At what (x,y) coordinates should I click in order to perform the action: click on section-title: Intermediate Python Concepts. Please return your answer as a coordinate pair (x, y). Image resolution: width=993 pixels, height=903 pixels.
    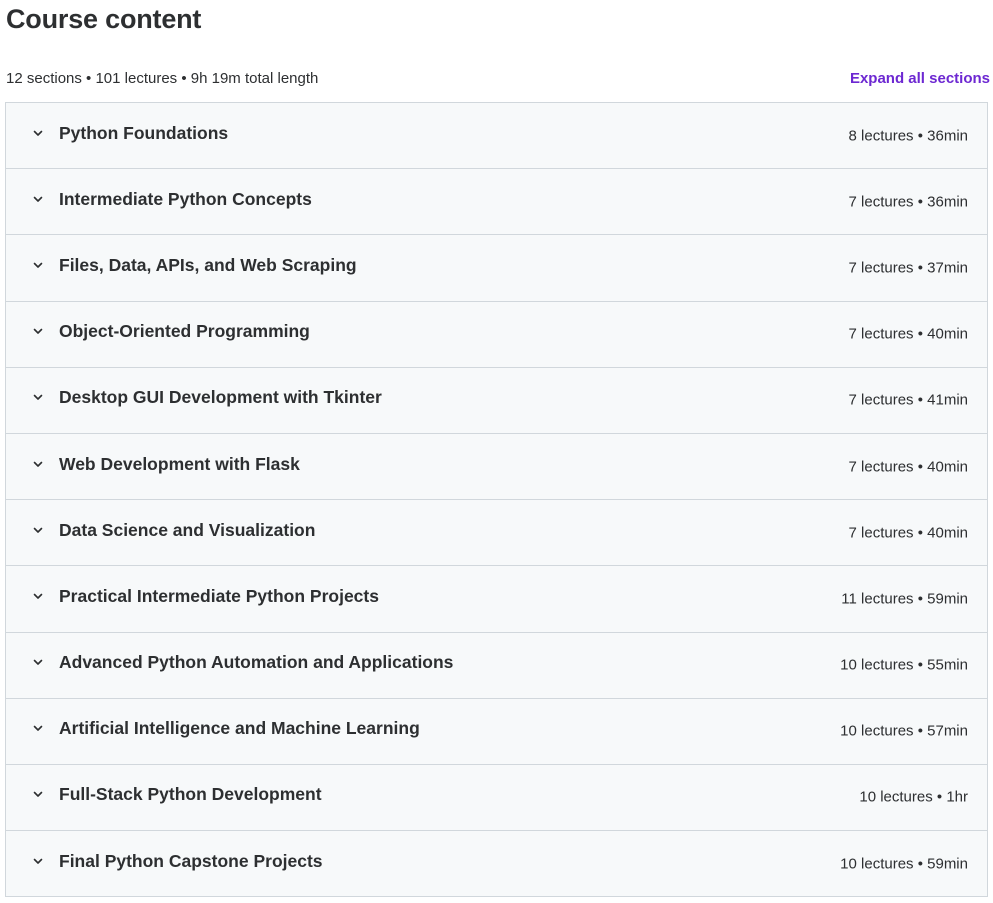
    Looking at the image, I should click on (185, 198).